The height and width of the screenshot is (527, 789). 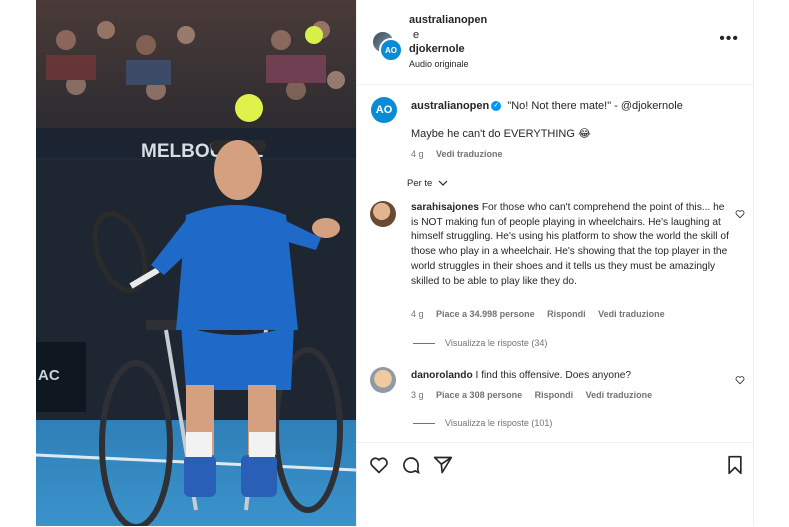 What do you see at coordinates (437, 49) in the screenshot?
I see `header-username-2: djokernole` at bounding box center [437, 49].